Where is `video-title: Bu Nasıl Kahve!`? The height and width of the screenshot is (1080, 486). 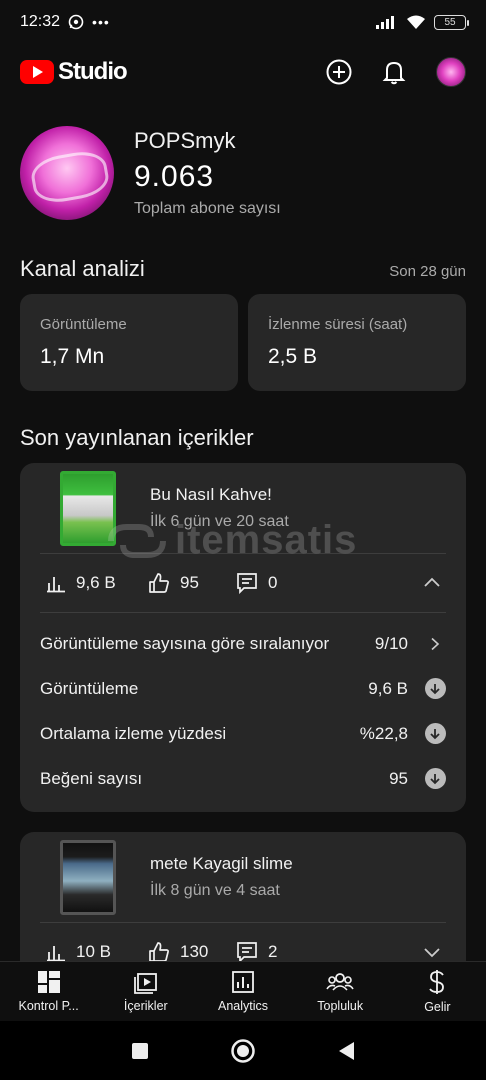 video-title: Bu Nasıl Kahve! is located at coordinates (211, 494).